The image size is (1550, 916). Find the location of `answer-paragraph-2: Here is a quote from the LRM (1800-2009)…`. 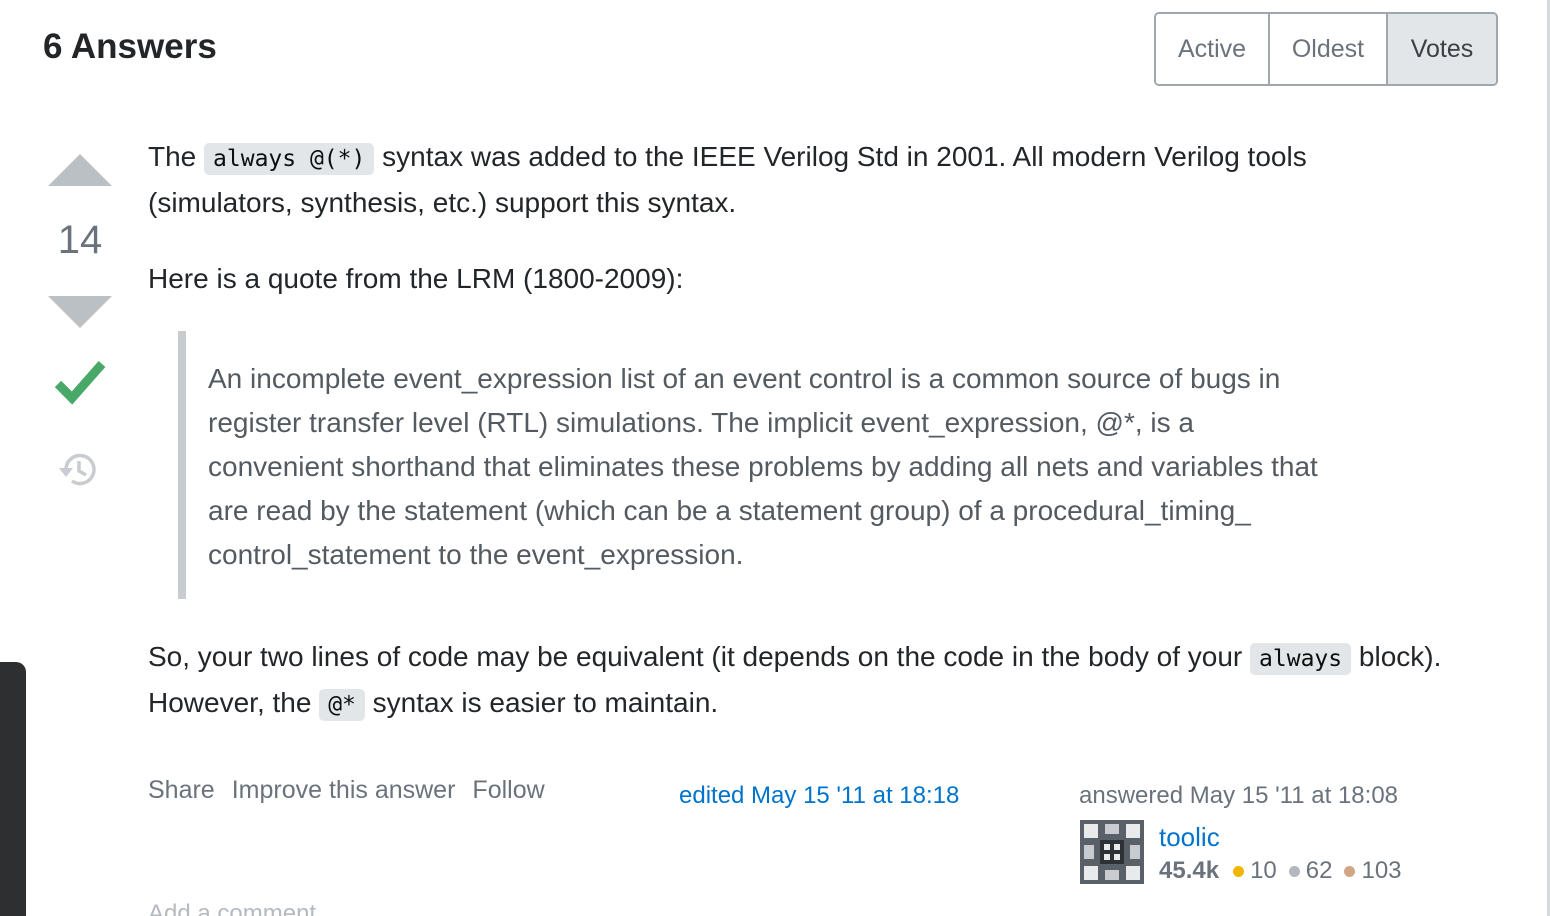

answer-paragraph-2: Here is a quote from the LRM (1800-2009)… is located at coordinates (416, 278).